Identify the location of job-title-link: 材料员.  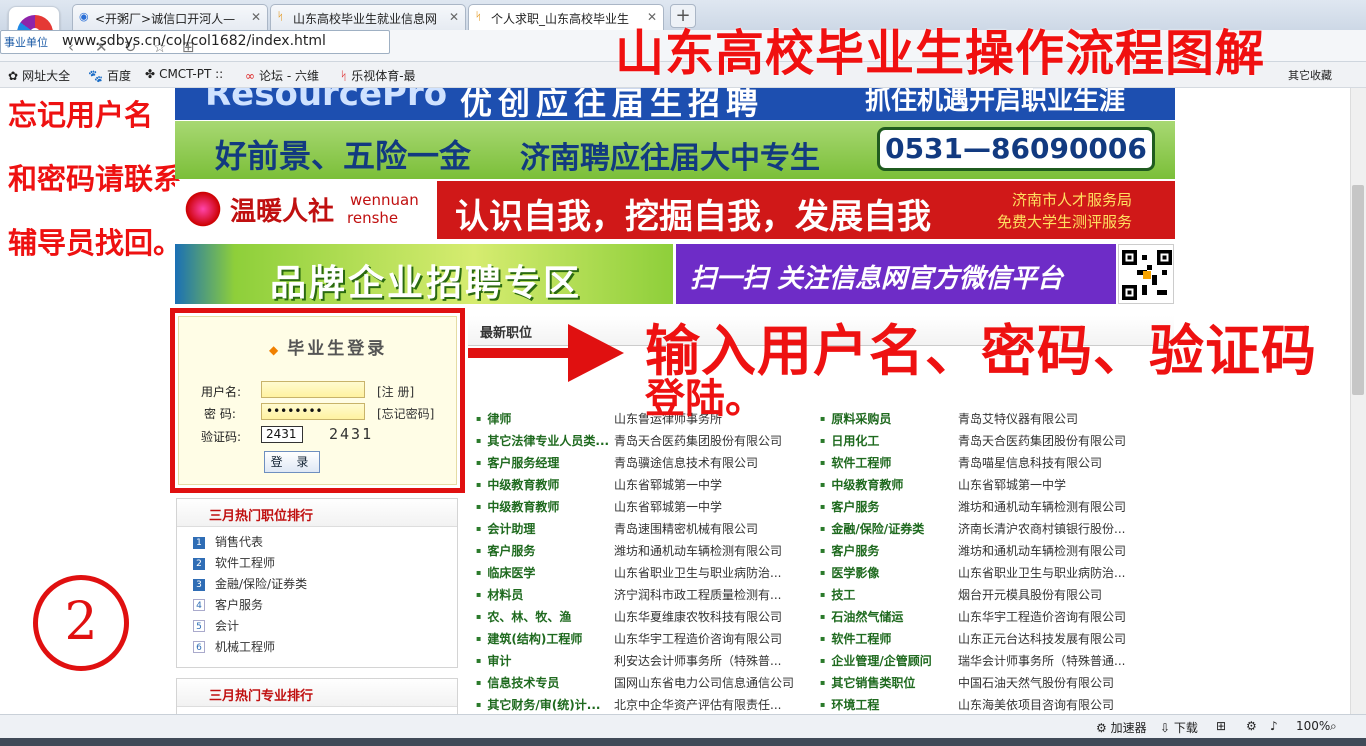
(499, 594).